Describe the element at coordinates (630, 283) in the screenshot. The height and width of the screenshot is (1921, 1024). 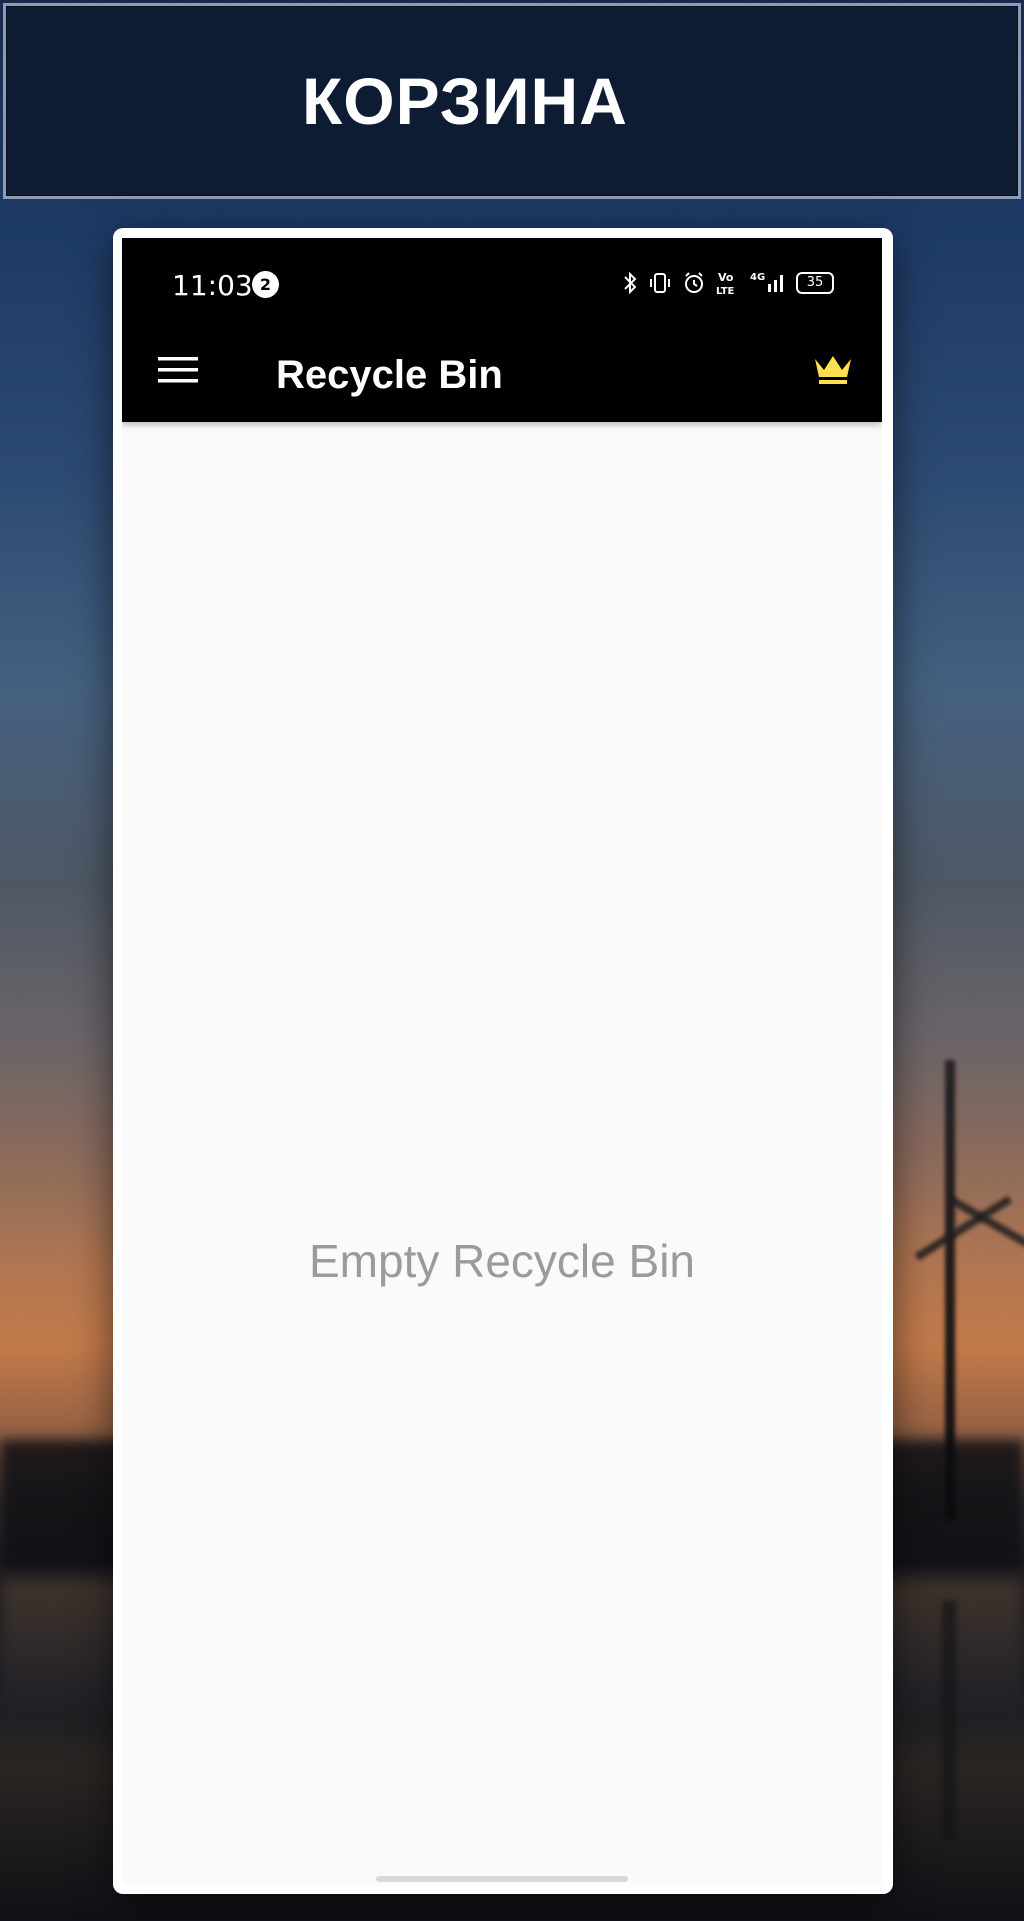
I see `bluetooth-icon` at that location.